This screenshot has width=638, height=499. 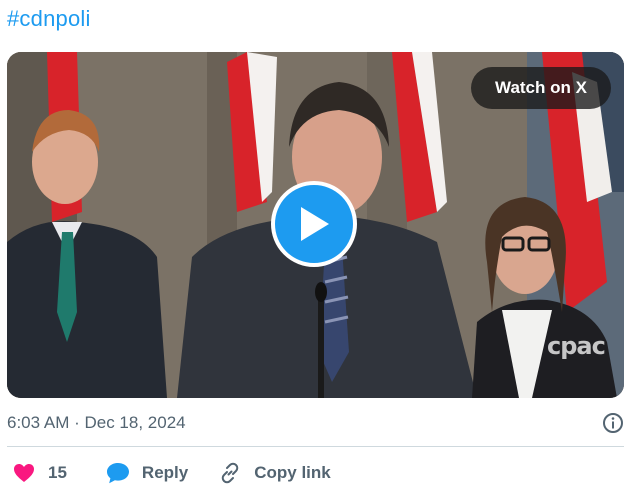 I want to click on link-icon, so click(x=230, y=473).